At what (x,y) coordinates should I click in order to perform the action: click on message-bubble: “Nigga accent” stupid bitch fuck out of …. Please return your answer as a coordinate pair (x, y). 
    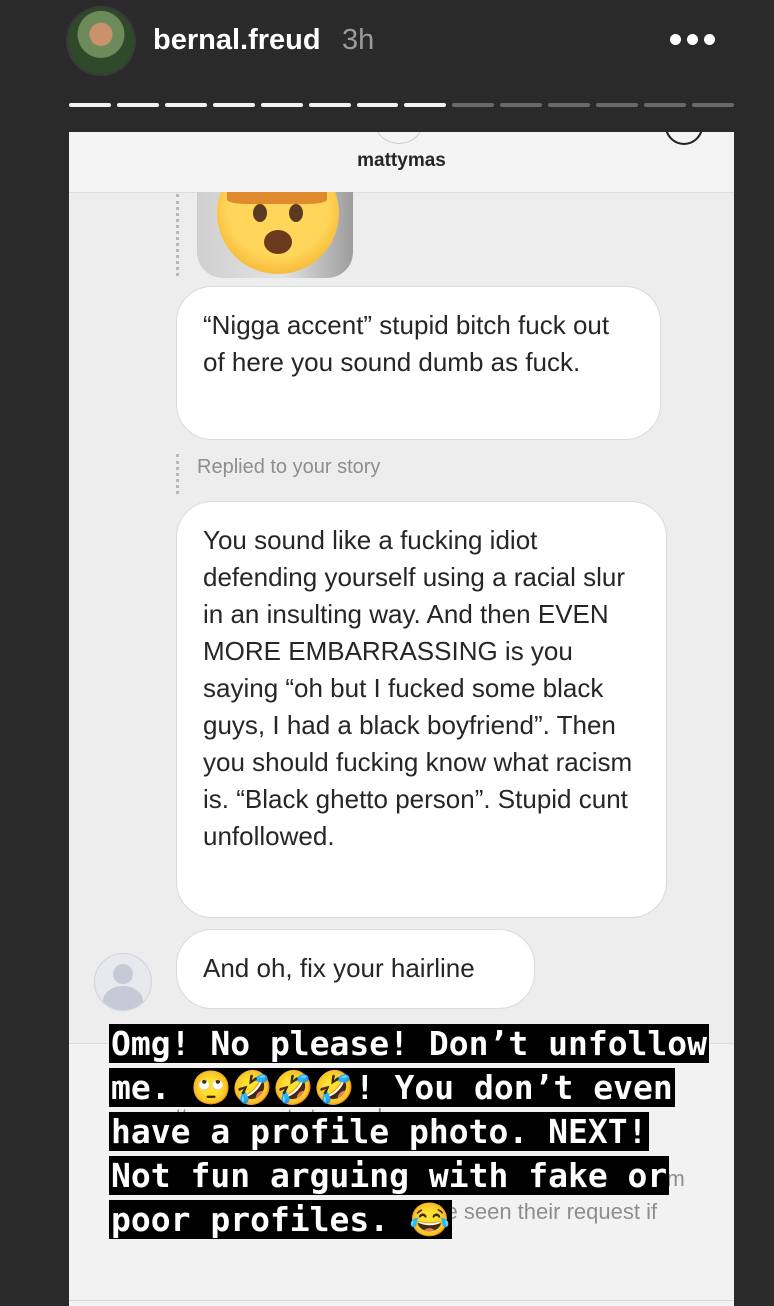
    Looking at the image, I should click on (418, 363).